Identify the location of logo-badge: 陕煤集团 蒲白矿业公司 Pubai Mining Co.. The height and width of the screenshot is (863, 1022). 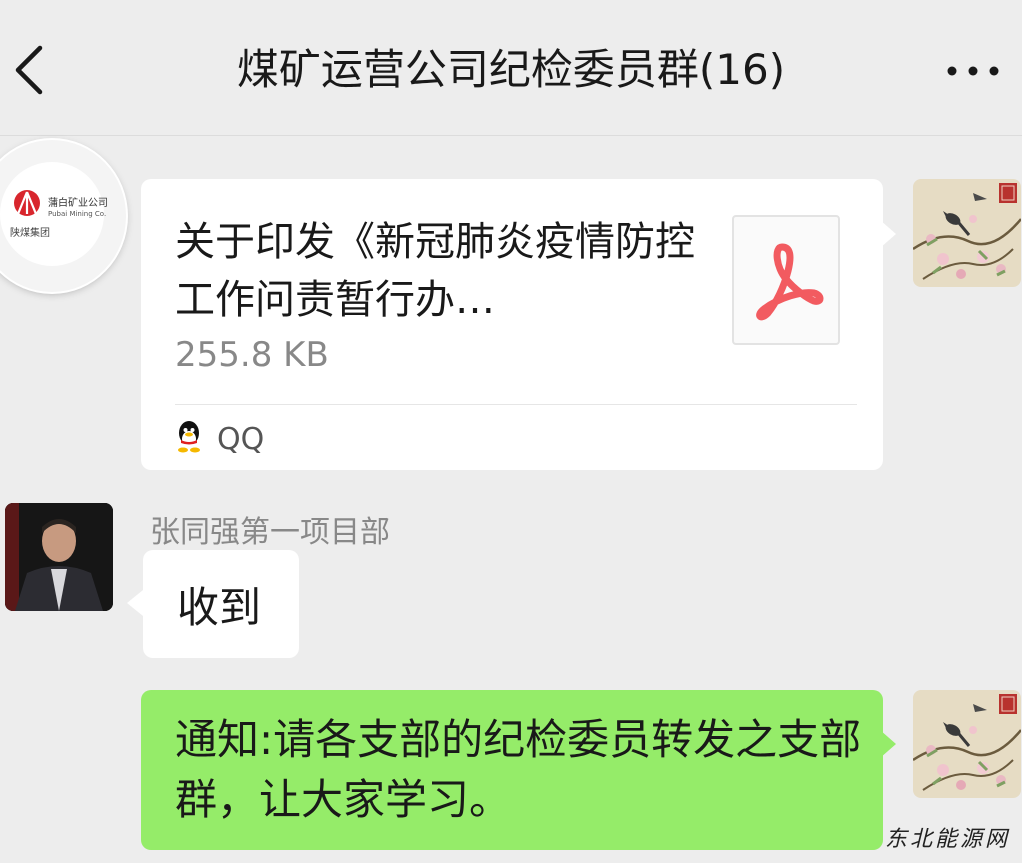
(54, 214).